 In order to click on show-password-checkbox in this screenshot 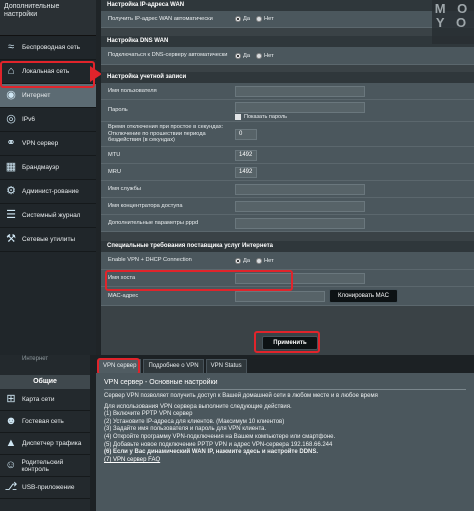, I will do `click(238, 116)`.